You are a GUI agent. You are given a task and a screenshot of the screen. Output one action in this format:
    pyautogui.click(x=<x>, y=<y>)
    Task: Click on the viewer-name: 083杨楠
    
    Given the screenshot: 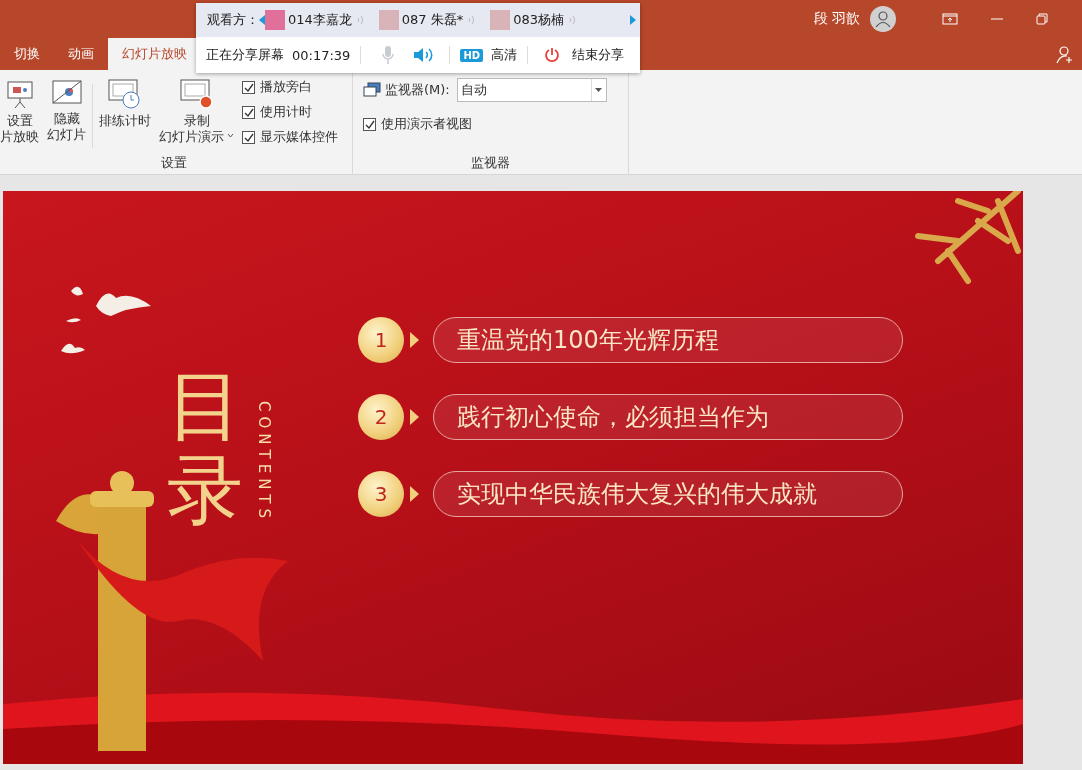 What is the action you would take?
    pyautogui.click(x=539, y=20)
    